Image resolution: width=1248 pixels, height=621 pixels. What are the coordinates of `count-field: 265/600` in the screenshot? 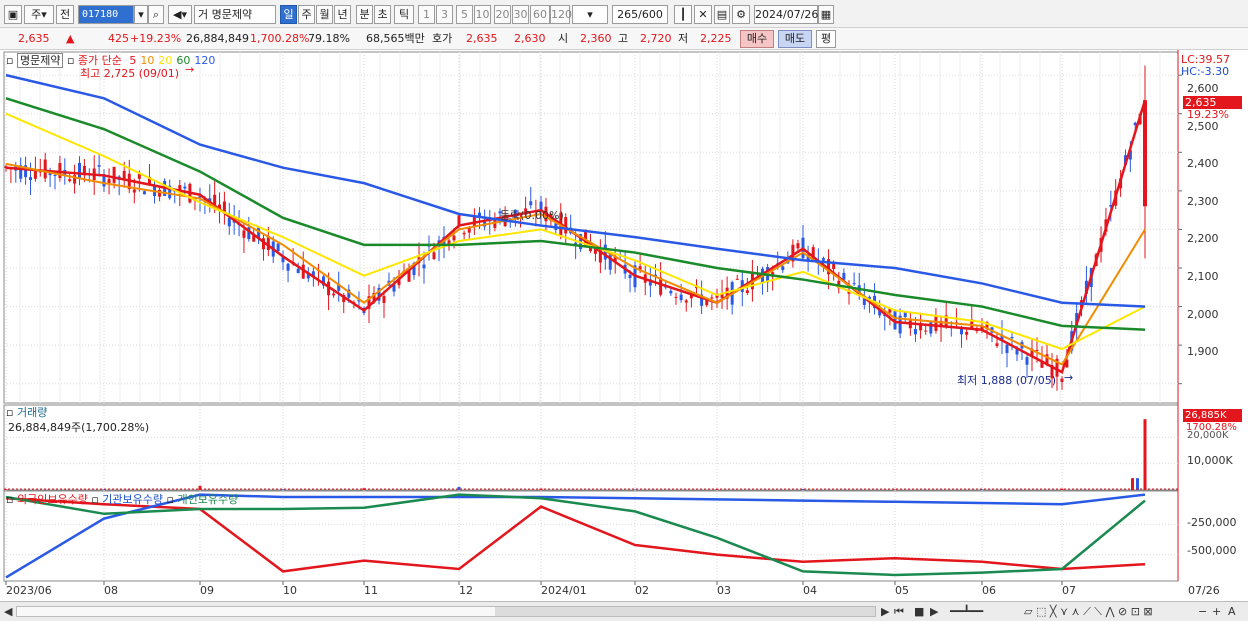 It's located at (640, 14).